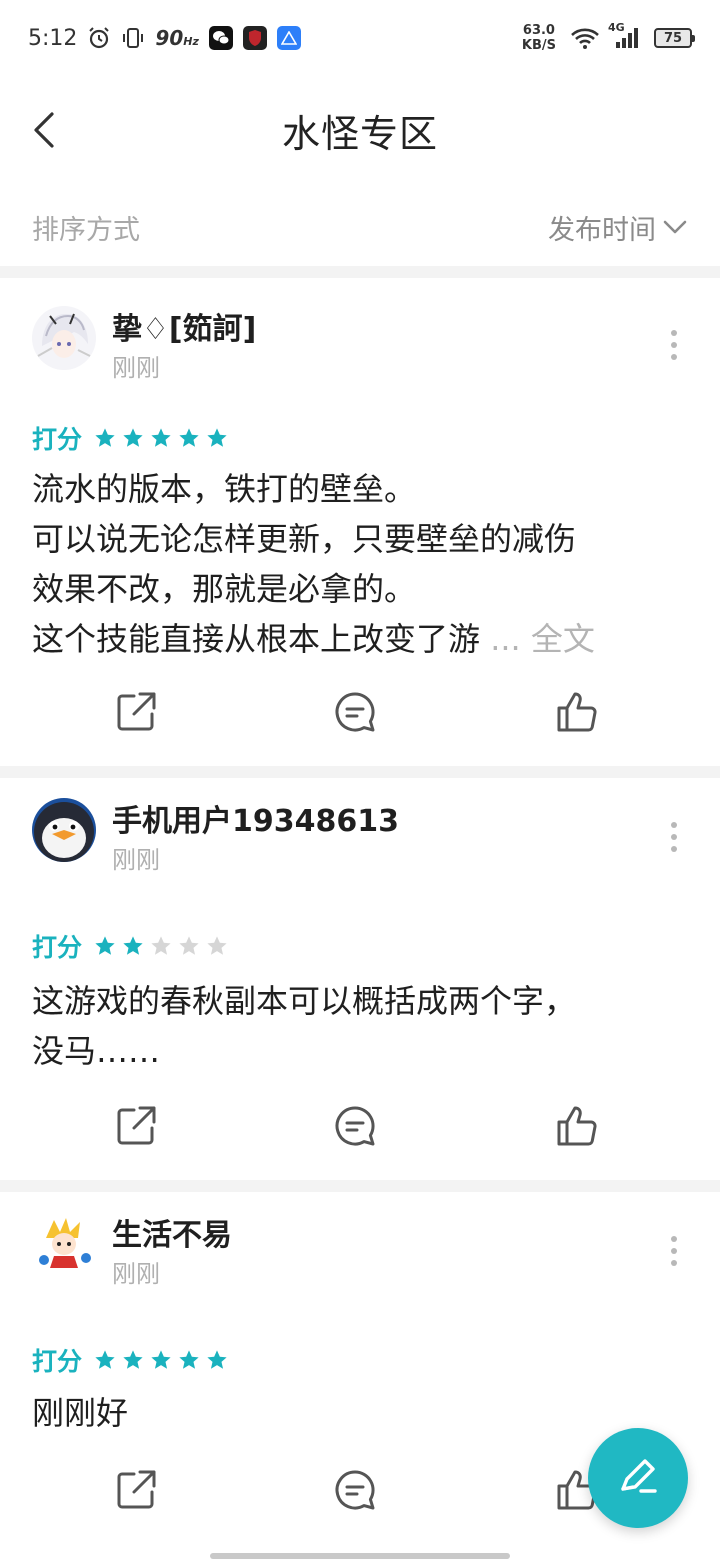 This screenshot has width=720, height=1560. Describe the element at coordinates (360, 227) in the screenshot. I see `sort-bar: 排序方式 发布时间` at that location.